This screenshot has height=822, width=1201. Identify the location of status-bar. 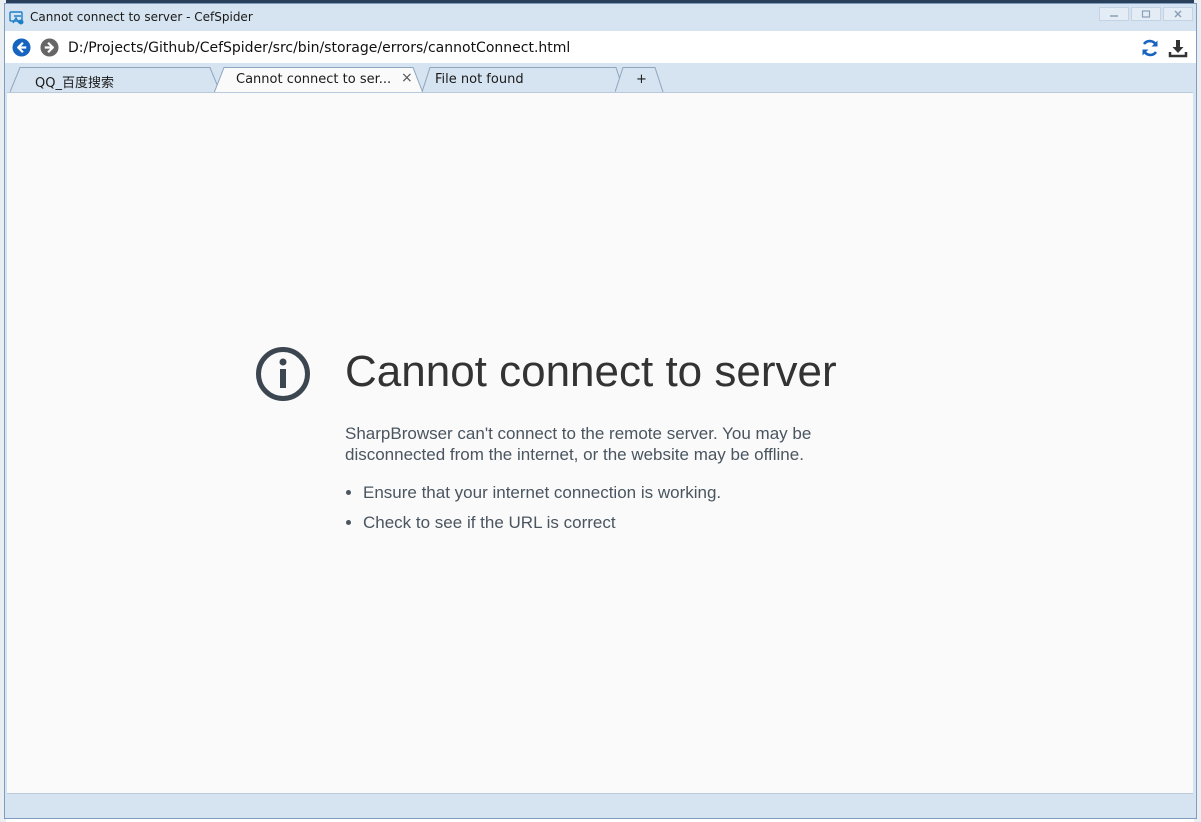
(600, 806).